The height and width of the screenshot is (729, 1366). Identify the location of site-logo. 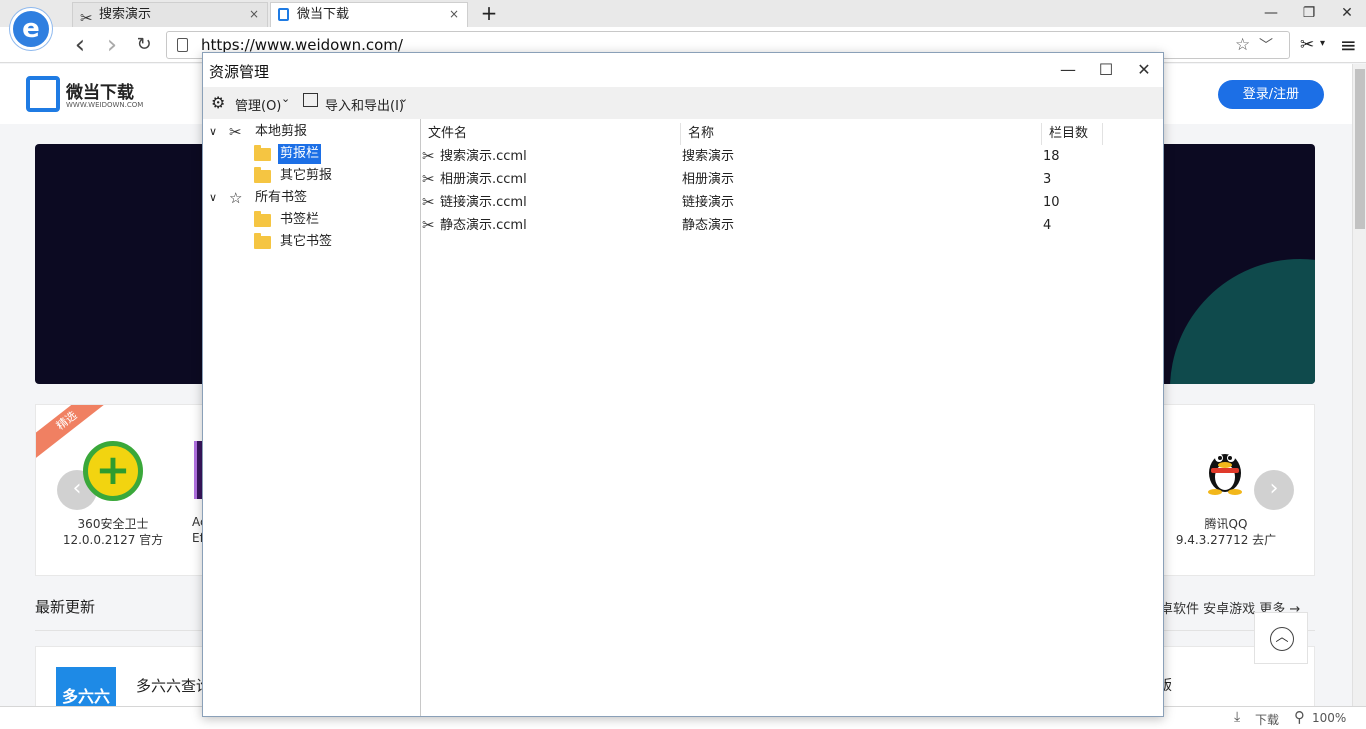
(43, 94).